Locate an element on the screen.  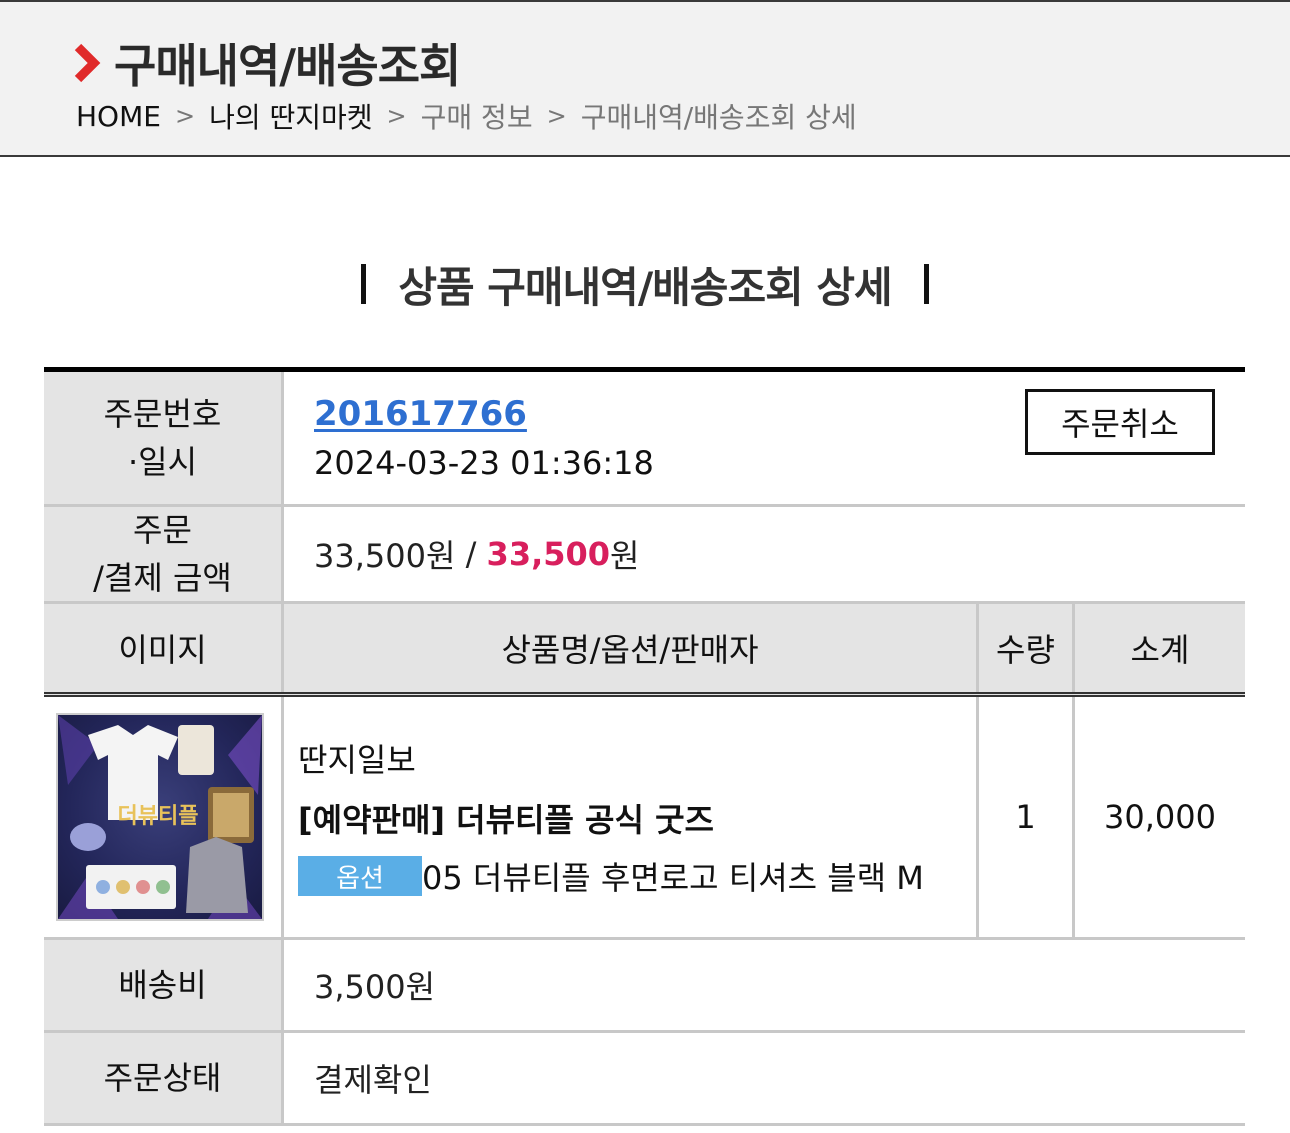
amount-label: 주문 /결제 금액 is located at coordinates (164, 554).